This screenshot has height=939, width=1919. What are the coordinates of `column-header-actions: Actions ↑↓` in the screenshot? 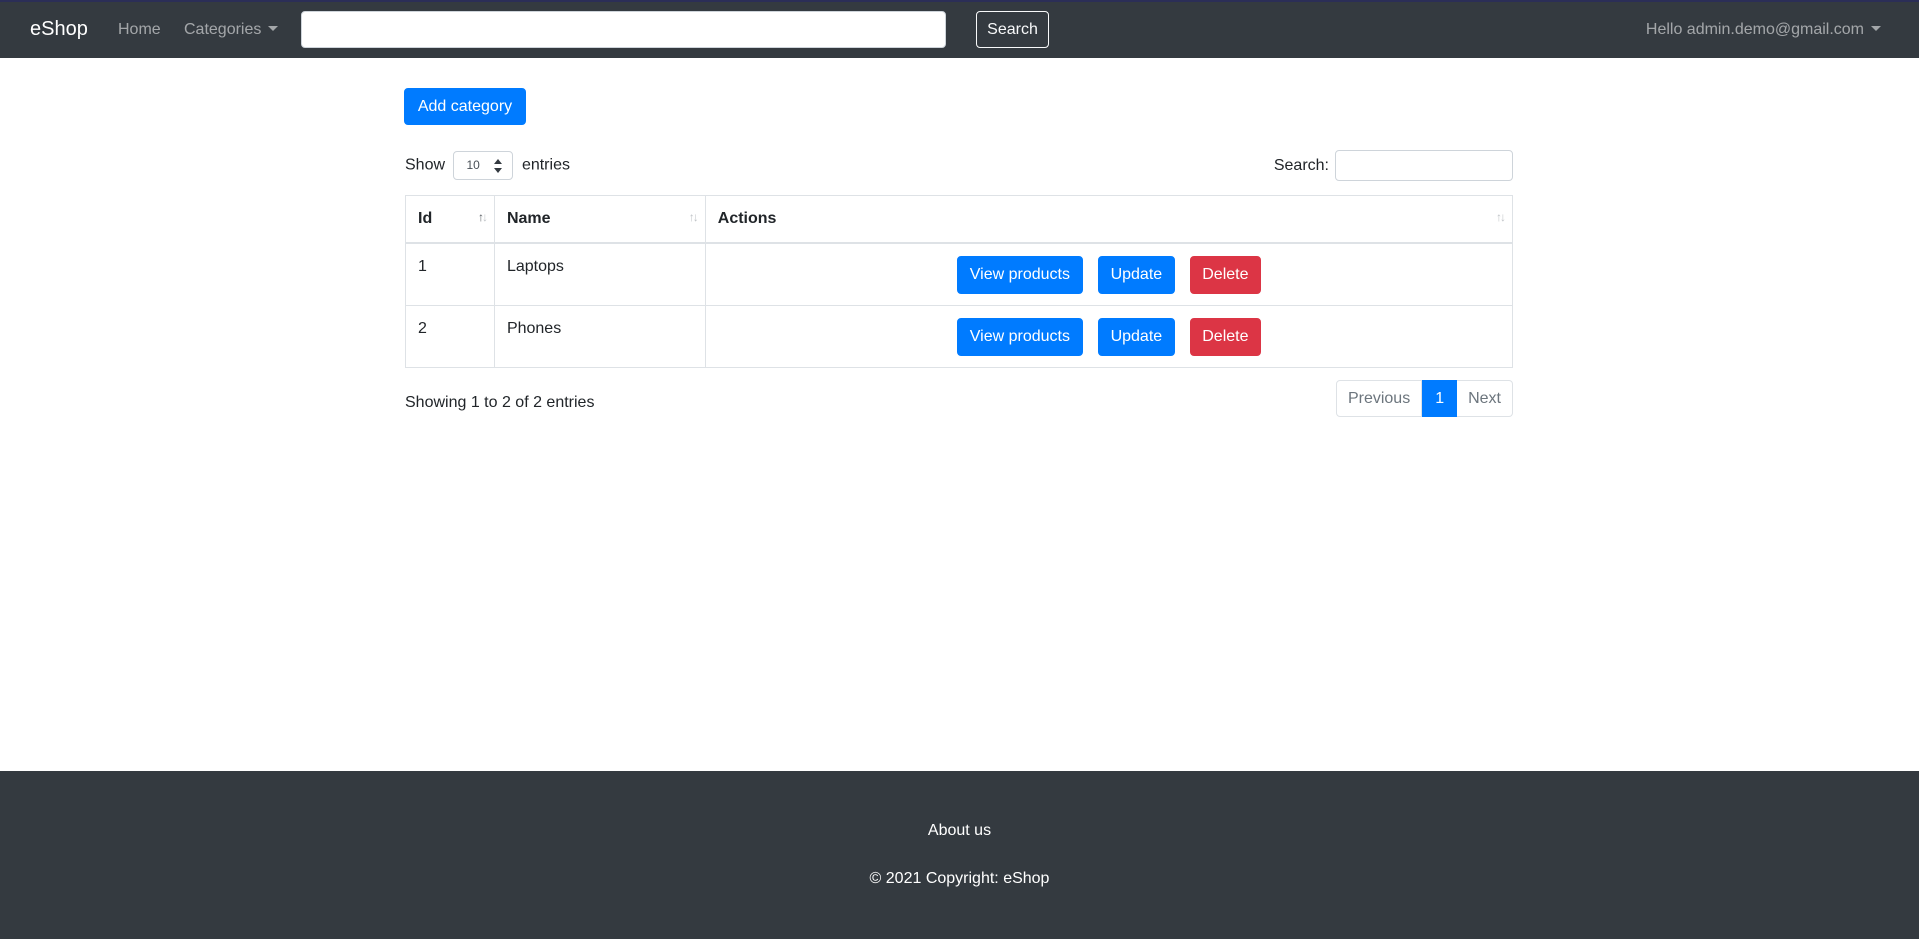 It's located at (1109, 219).